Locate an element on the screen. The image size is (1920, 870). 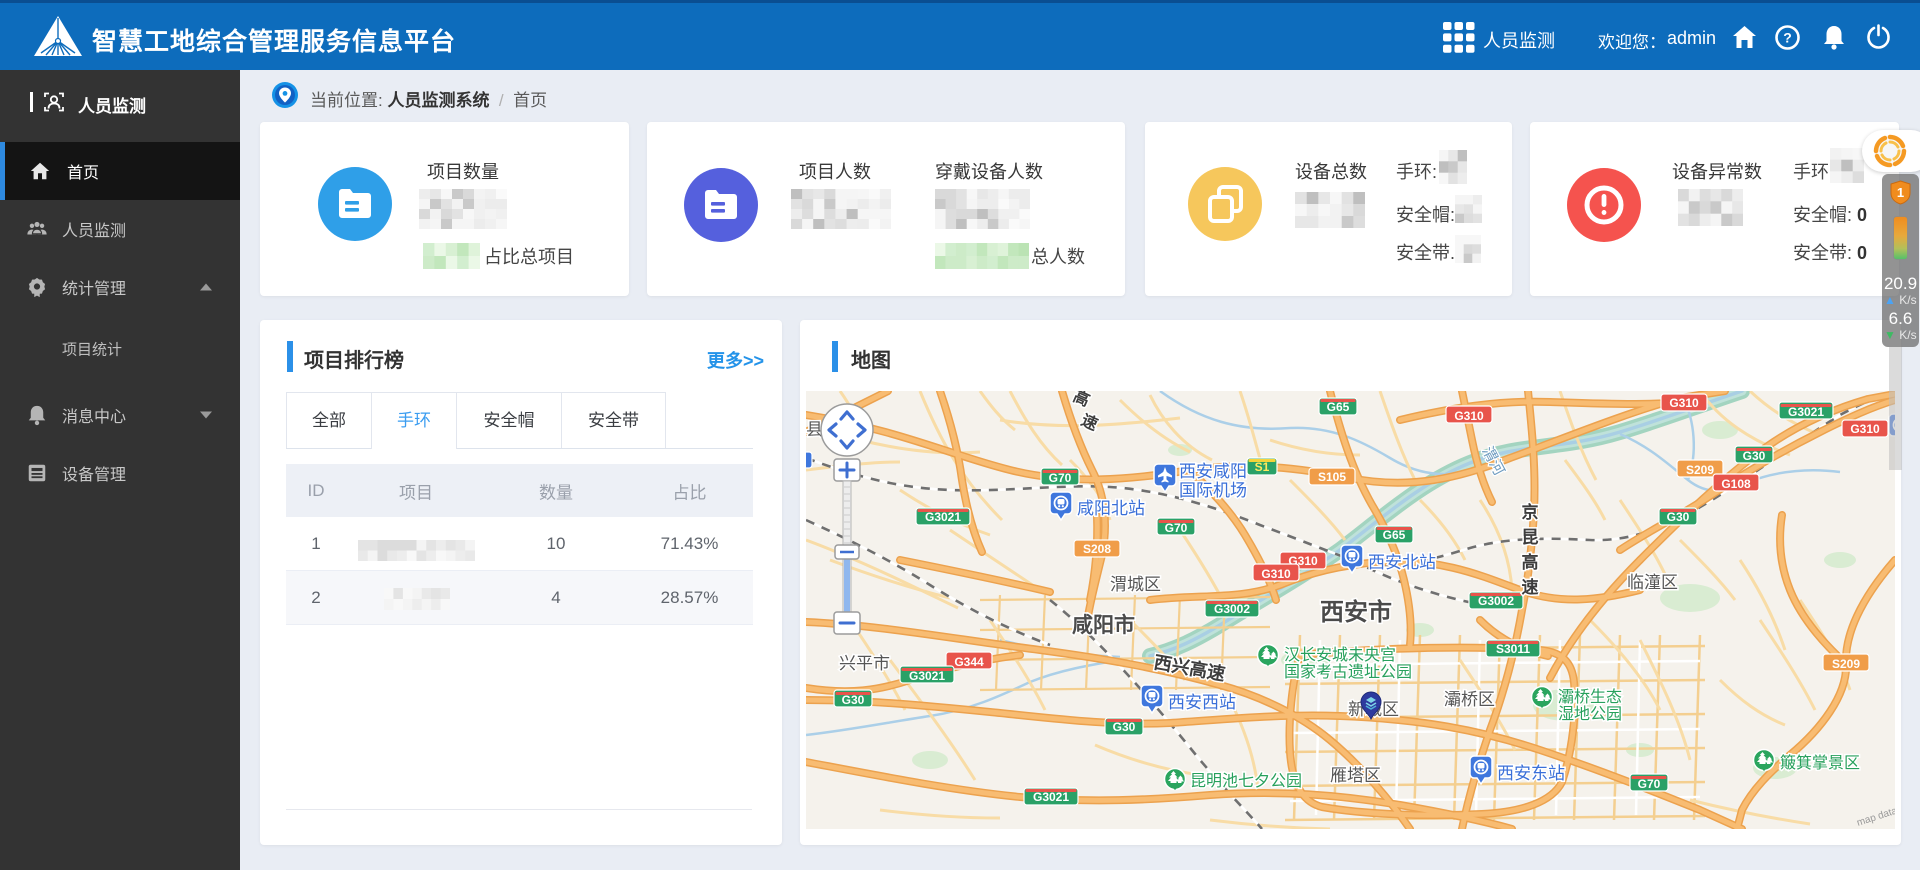
svg-text: 簸箕掌景区 is located at coordinates (1820, 763).